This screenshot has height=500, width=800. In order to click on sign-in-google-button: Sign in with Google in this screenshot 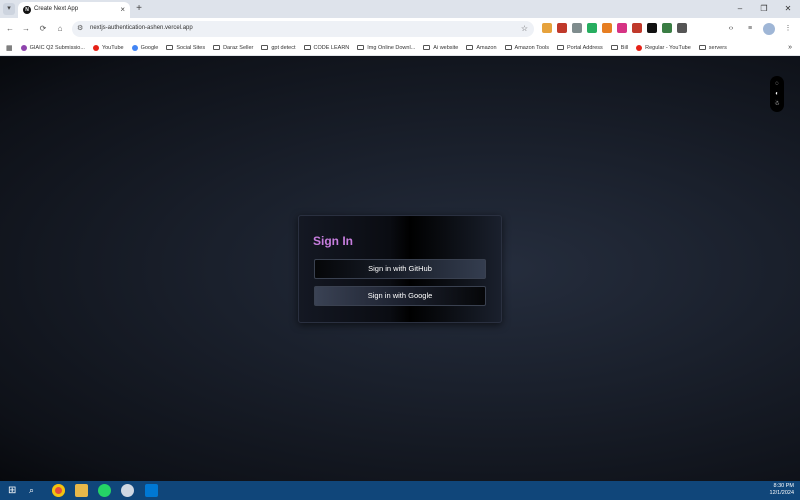, I will do `click(400, 296)`.